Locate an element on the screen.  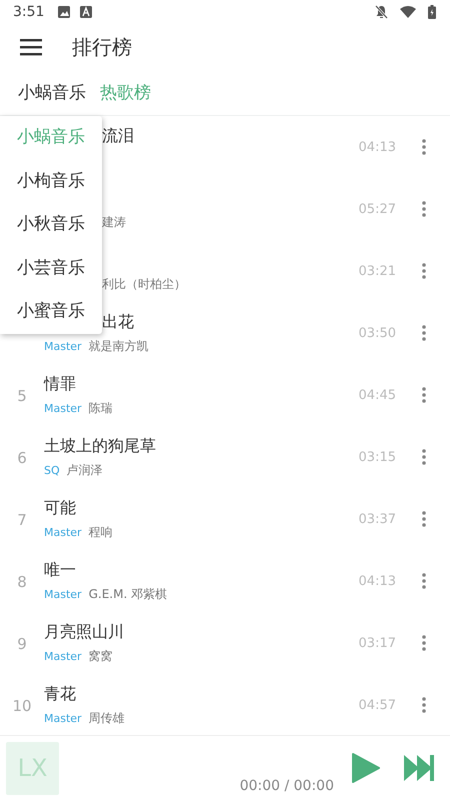
artist-name: 利比（时柏尘） is located at coordinates (144, 284).